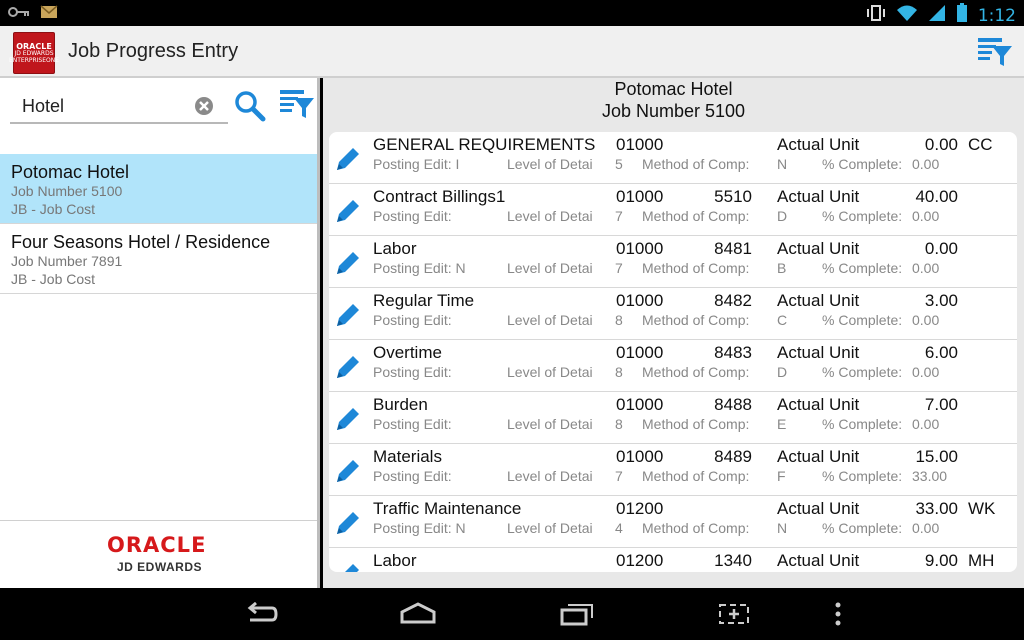 This screenshot has width=1024, height=640. What do you see at coordinates (782, 424) in the screenshot?
I see `method-of-comp-value: E` at bounding box center [782, 424].